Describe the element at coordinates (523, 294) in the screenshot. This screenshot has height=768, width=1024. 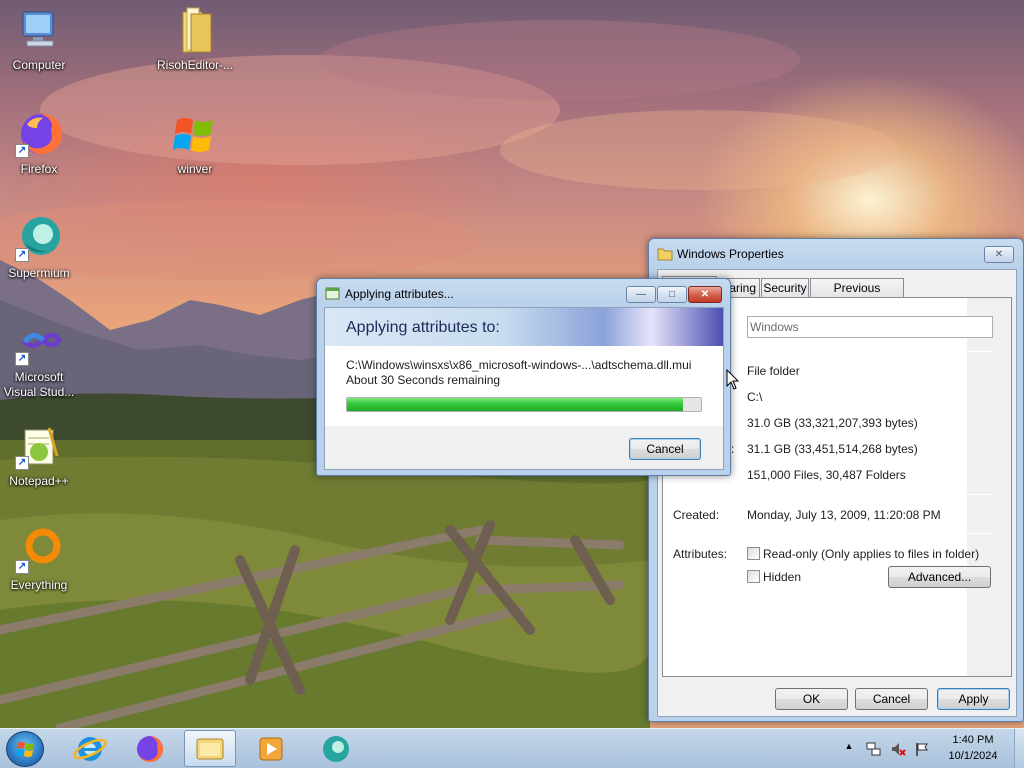
I see `applying-titlebar: Applying attributes... — □ ✕` at that location.